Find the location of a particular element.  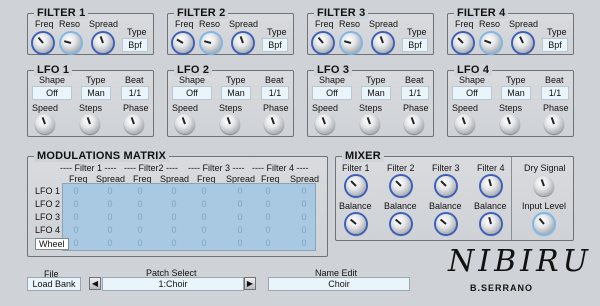

lfo-3-type-display: Man is located at coordinates (376, 93).